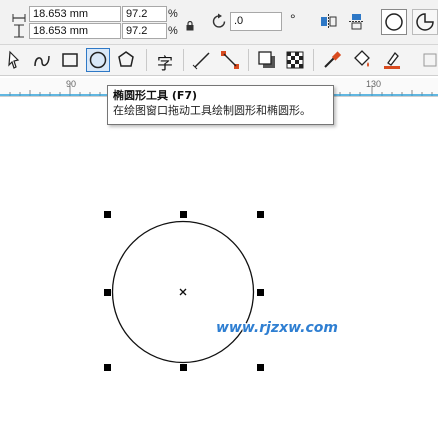  What do you see at coordinates (42, 60) in the screenshot?
I see `freehand-tool-button` at bounding box center [42, 60].